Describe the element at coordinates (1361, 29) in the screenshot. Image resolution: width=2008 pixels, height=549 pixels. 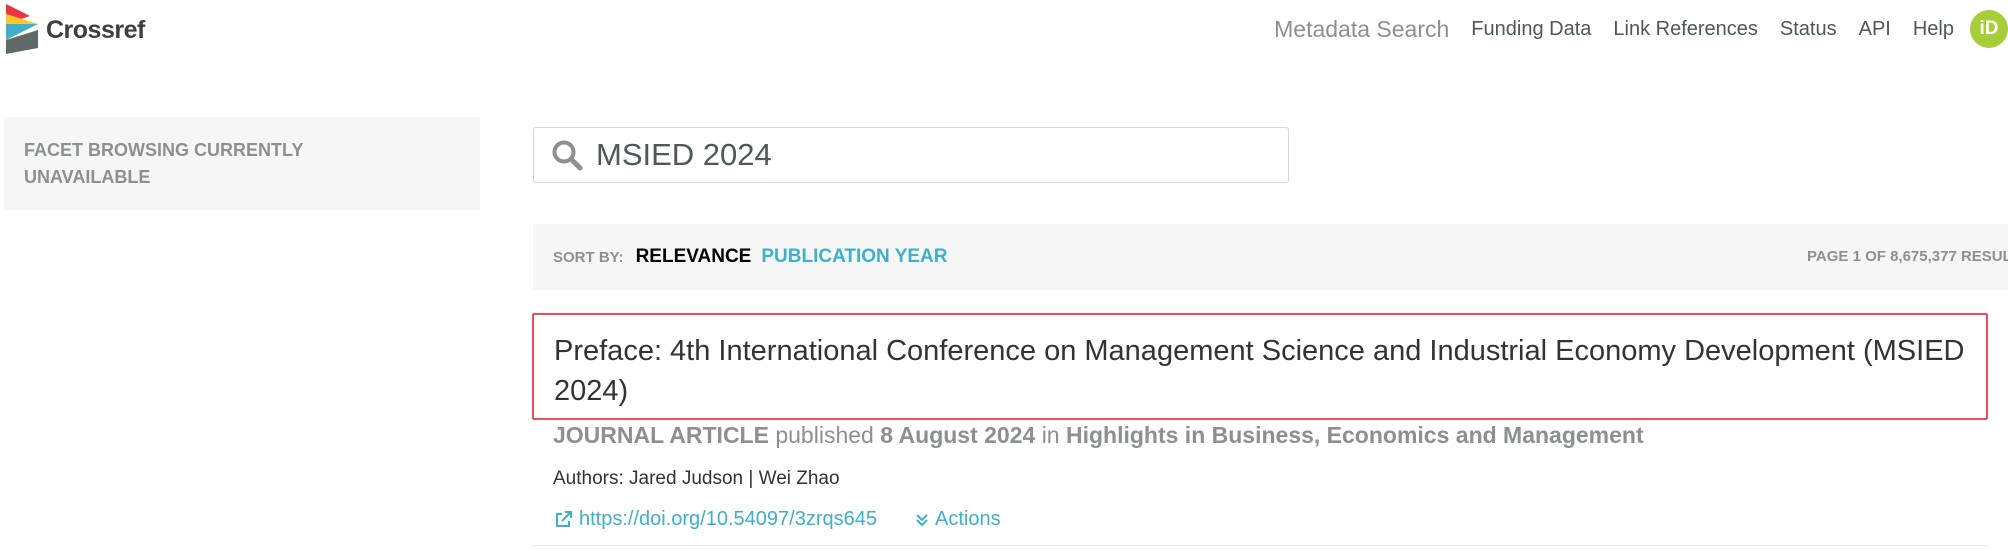
I see `nav-metadata-search: Metadata Search` at that location.